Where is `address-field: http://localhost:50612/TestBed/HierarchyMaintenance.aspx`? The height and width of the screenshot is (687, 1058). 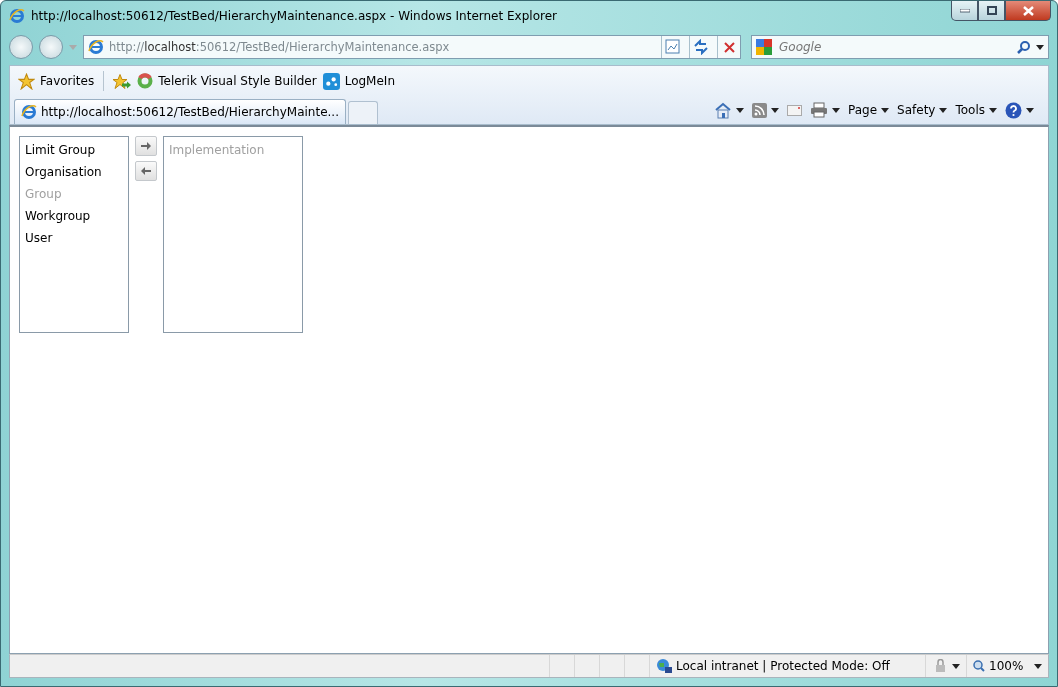
address-field: http://localhost:50612/TestBed/HierarchyMaintenance.aspx is located at coordinates (412, 47).